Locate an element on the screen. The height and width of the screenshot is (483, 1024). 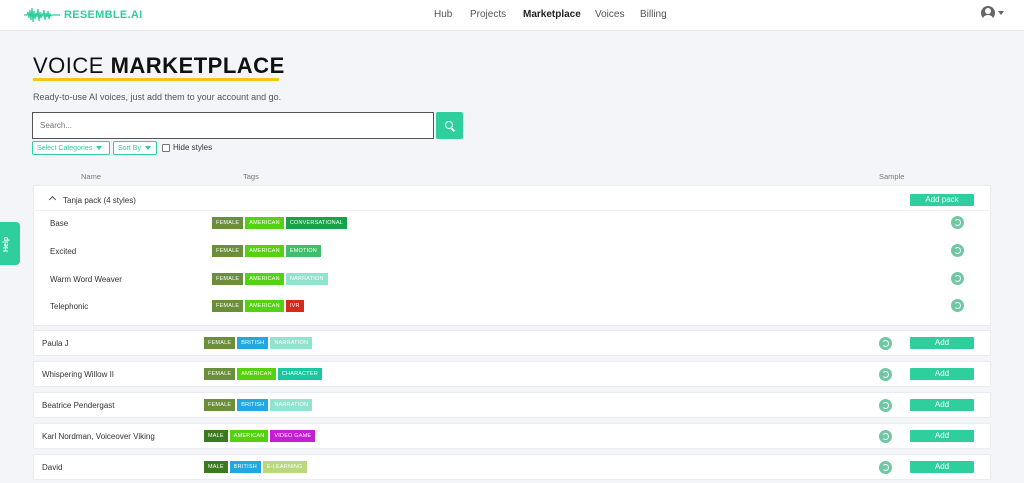
chevron-down-icon is located at coordinates (1001, 13).